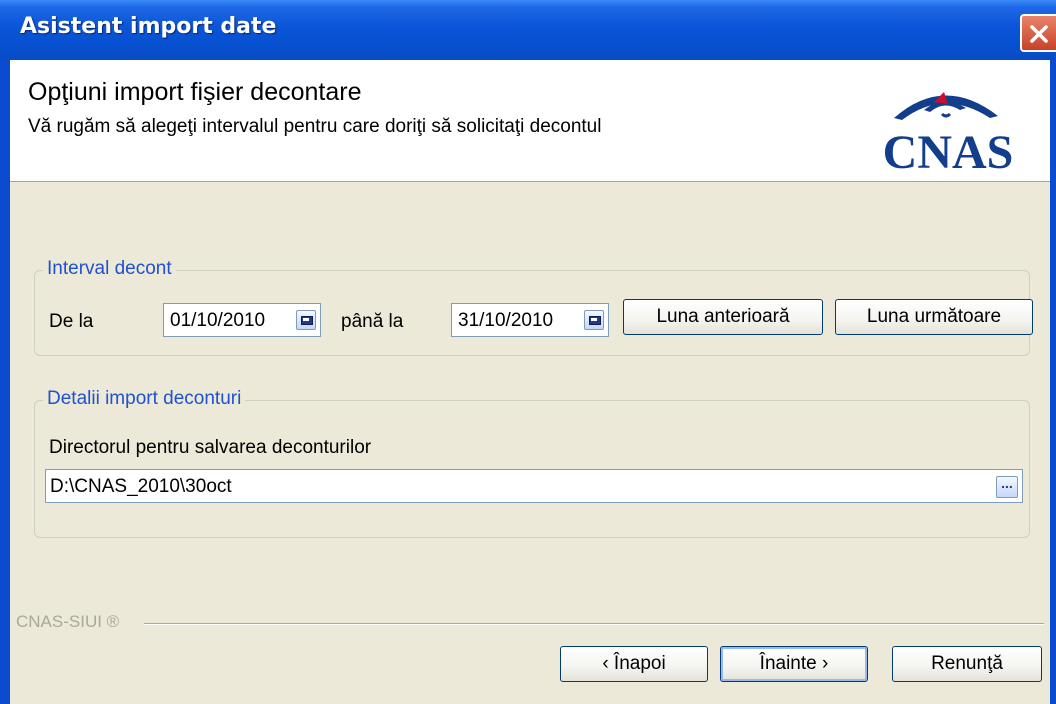  I want to click on svg-text: CNAS, so click(948, 152).